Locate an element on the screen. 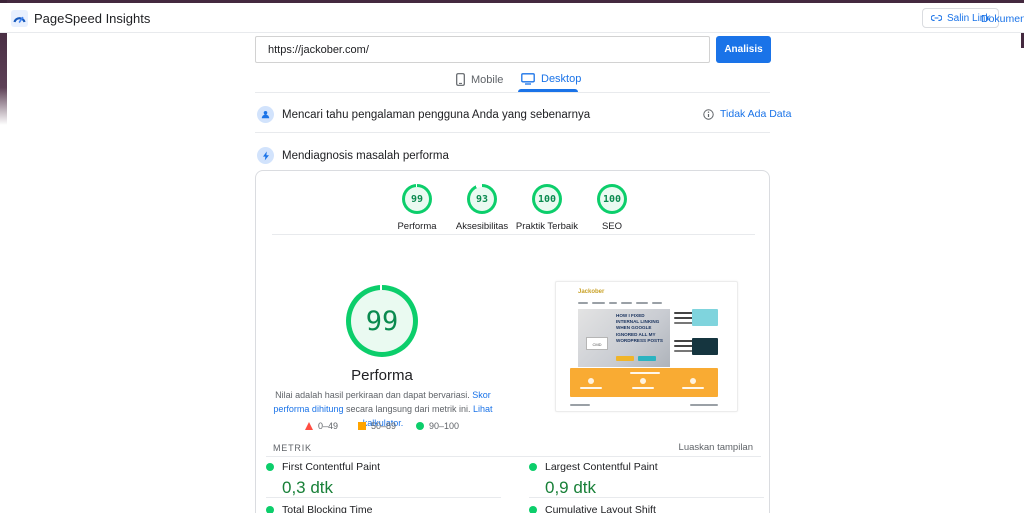 The height and width of the screenshot is (513, 1024). legend-range: 50–89 is located at coordinates (383, 426).